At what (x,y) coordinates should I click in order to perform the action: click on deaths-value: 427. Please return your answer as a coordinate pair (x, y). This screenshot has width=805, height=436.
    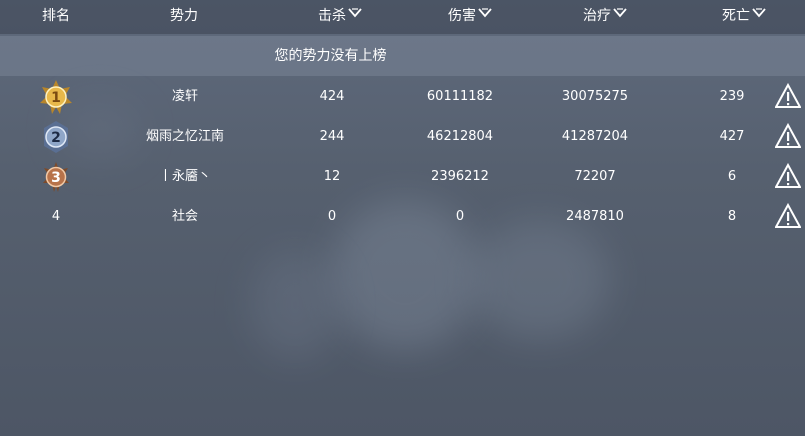
    Looking at the image, I should click on (732, 136).